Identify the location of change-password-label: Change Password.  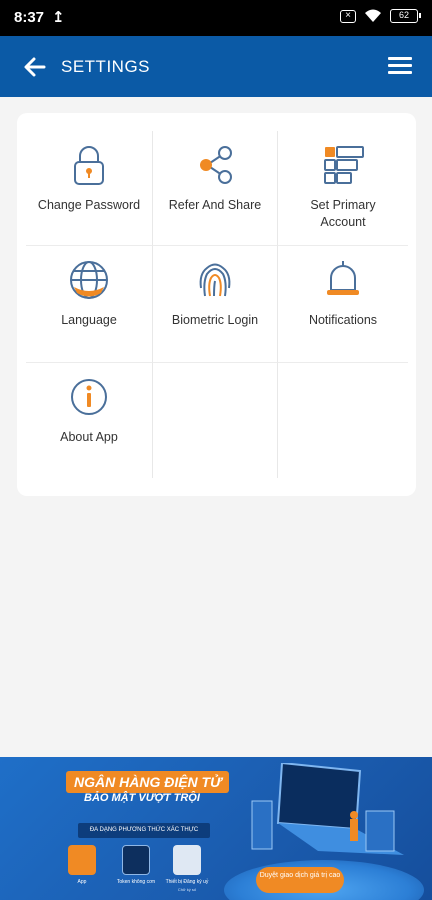
(89, 205).